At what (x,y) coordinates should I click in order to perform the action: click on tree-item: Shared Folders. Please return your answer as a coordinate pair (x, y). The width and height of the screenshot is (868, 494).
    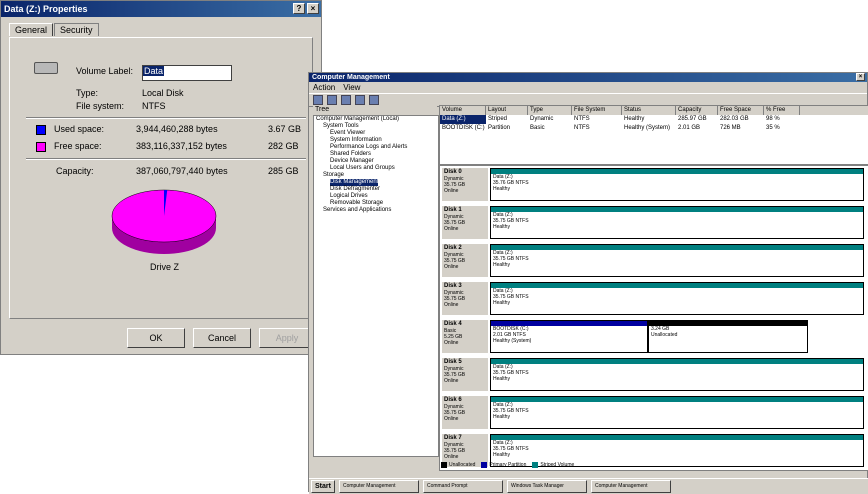
    Looking at the image, I should click on (376, 154).